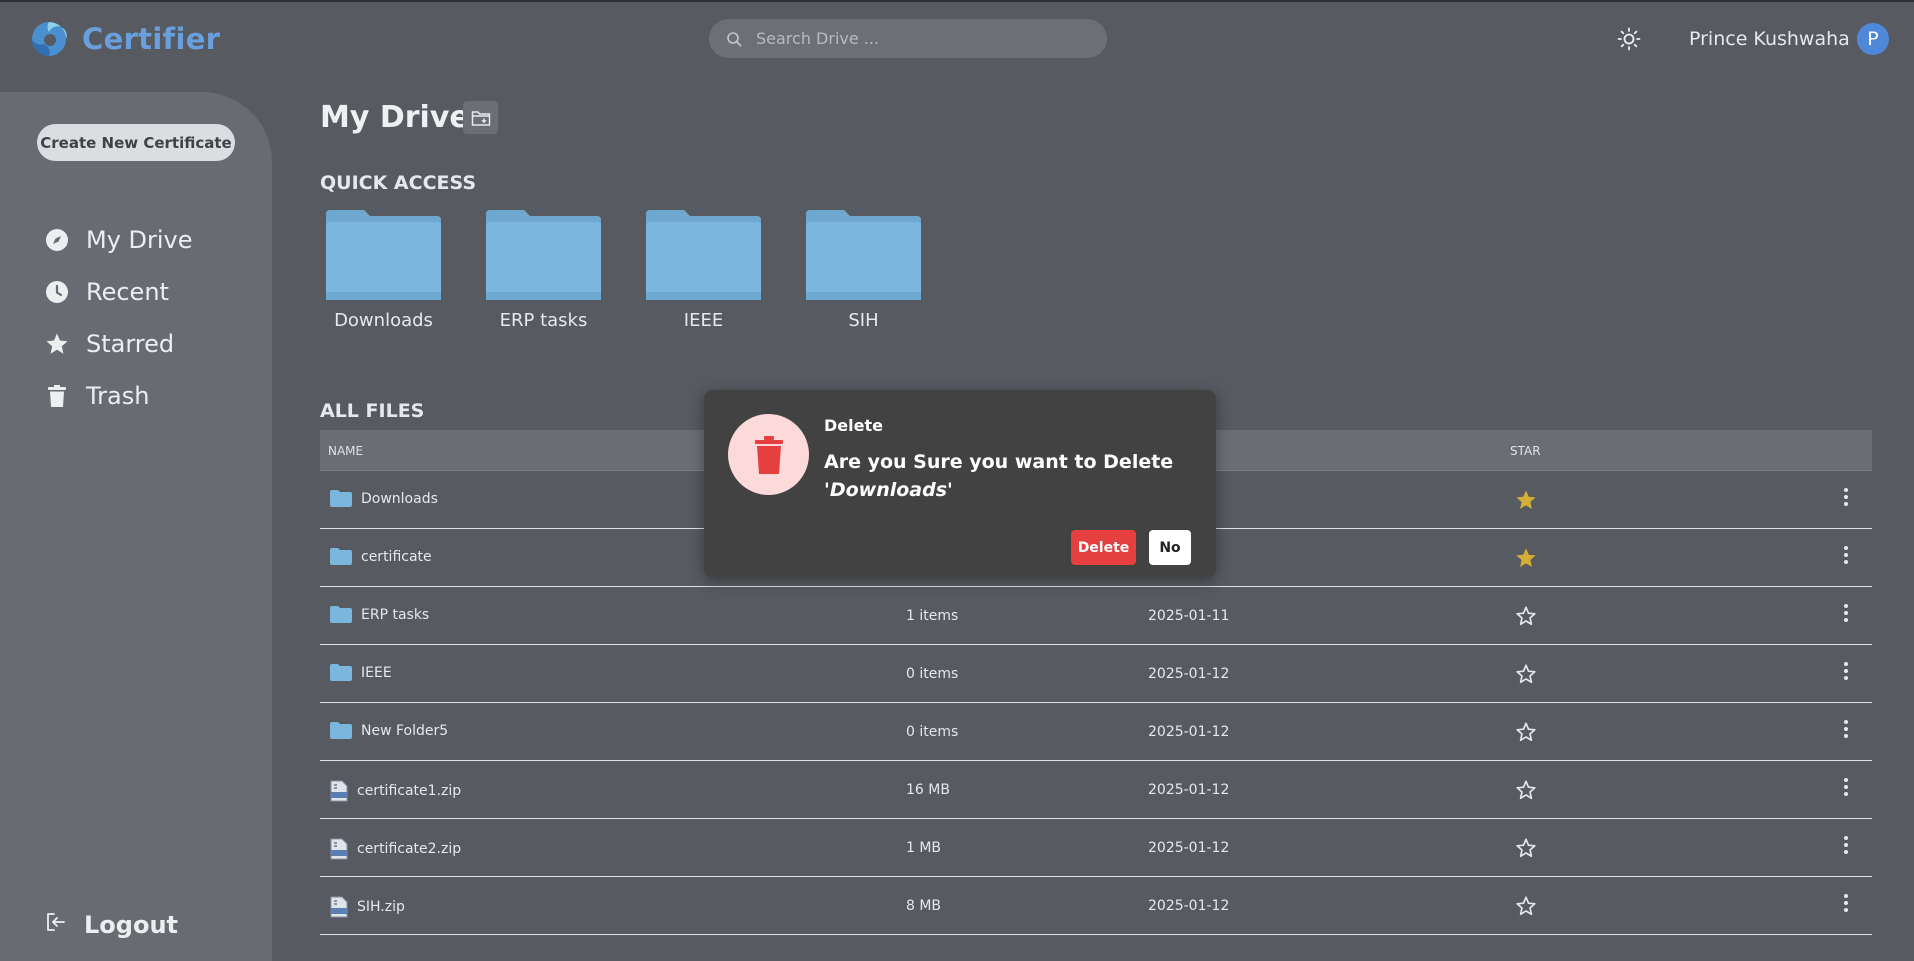  What do you see at coordinates (131, 925) in the screenshot?
I see `logout-label: Logout` at bounding box center [131, 925].